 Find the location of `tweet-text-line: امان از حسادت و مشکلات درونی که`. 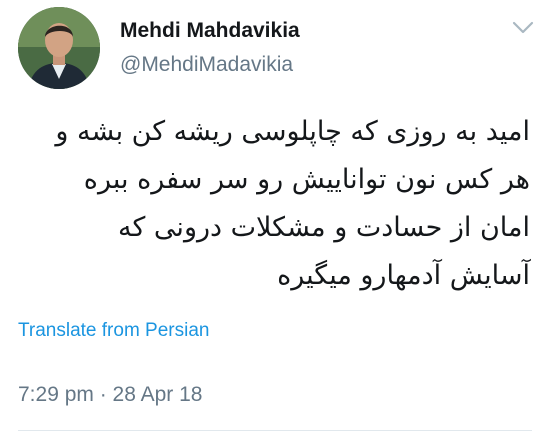

tweet-text-line: امان از حسادت و مشکلات درونی که is located at coordinates (324, 227).